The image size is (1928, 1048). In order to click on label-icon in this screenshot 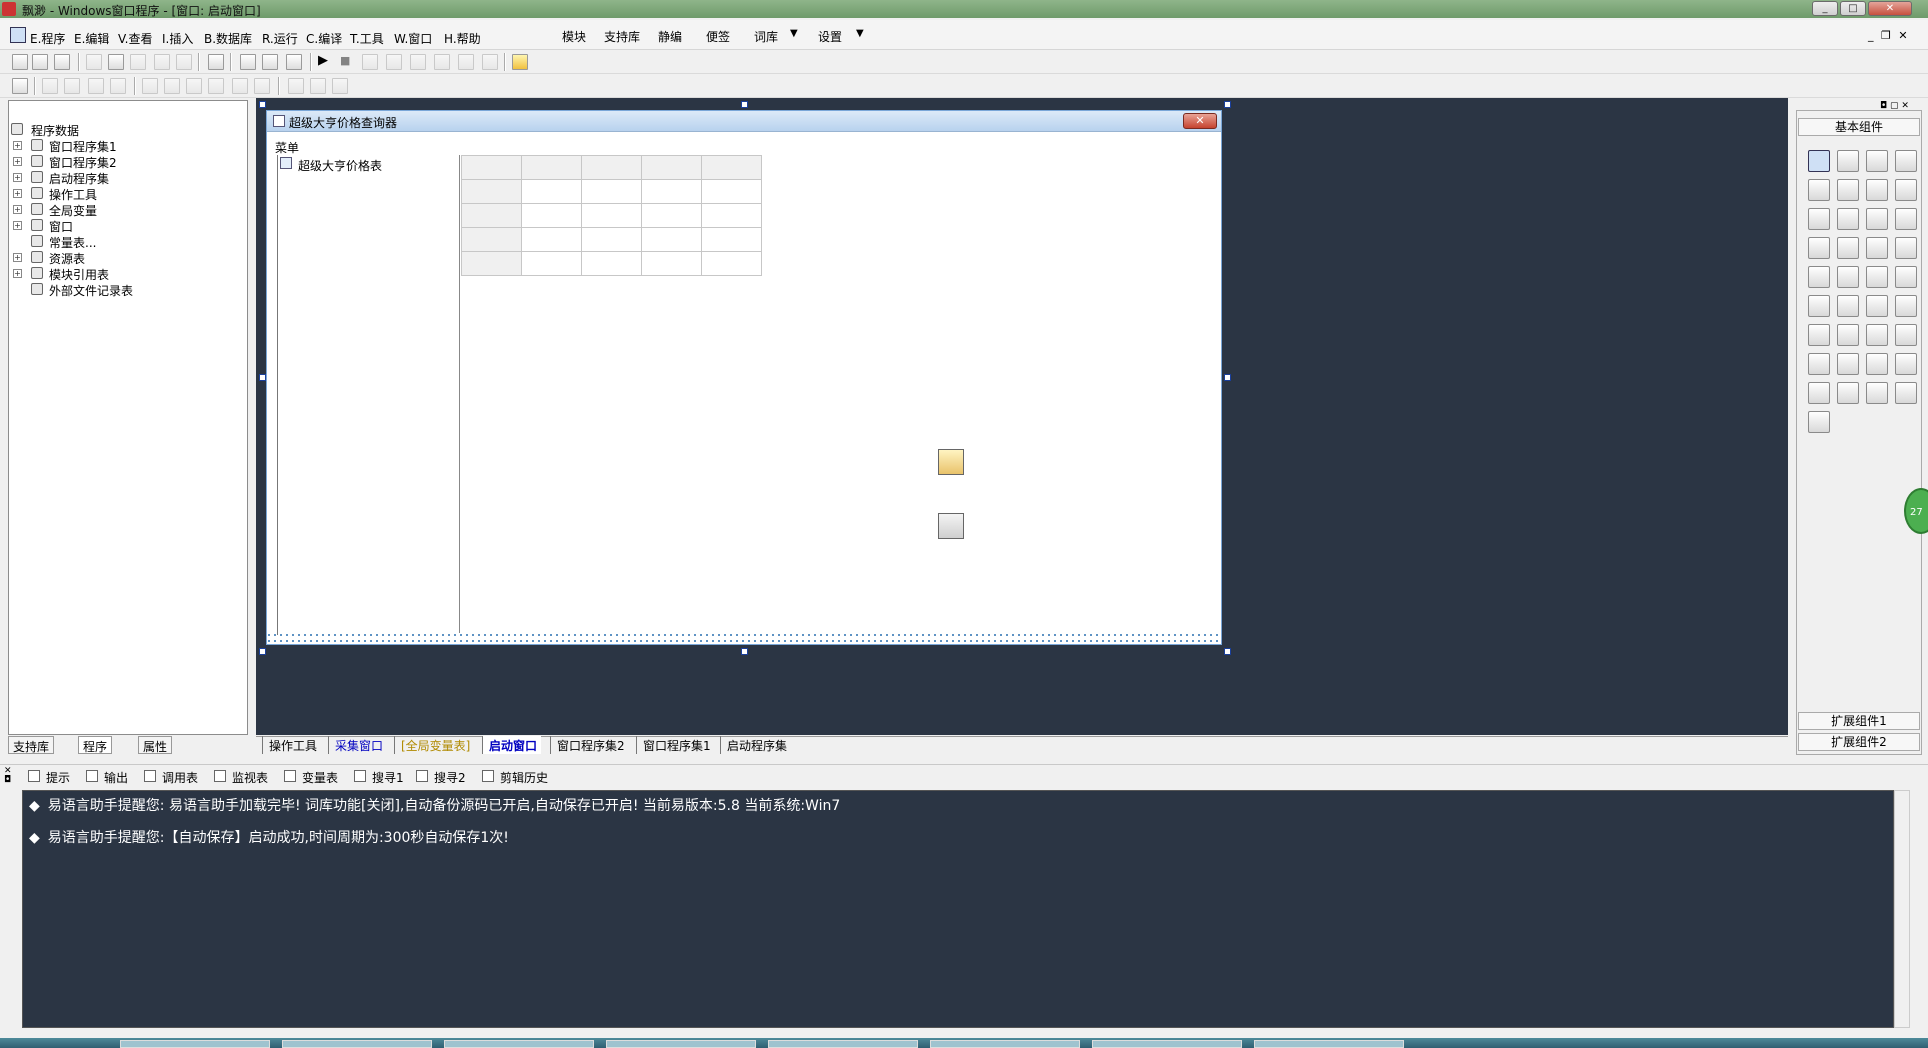, I will do `click(1848, 161)`.